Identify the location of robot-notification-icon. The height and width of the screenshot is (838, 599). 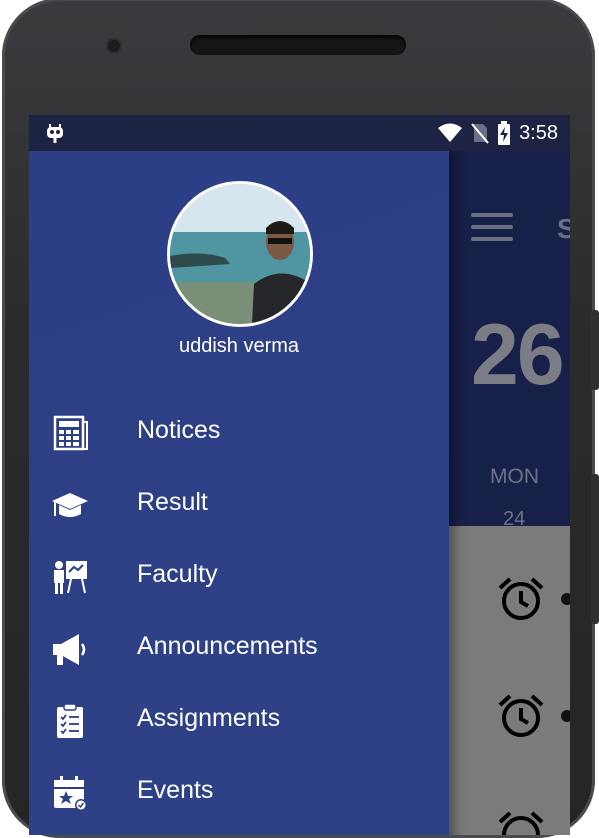
(55, 133).